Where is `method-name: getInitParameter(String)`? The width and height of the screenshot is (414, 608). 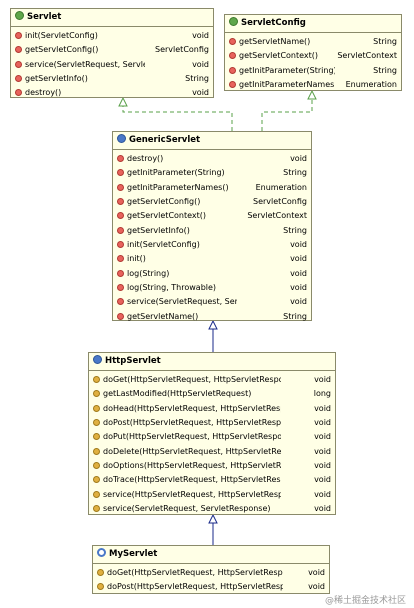 method-name: getInitParameter(String) is located at coordinates (287, 70).